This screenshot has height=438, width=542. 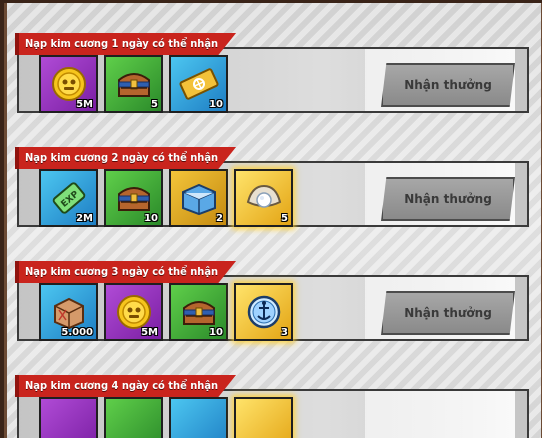 I want to click on reward-row-label: Nạp kim cương 1 ngày có thể nhận, so click(x=126, y=44).